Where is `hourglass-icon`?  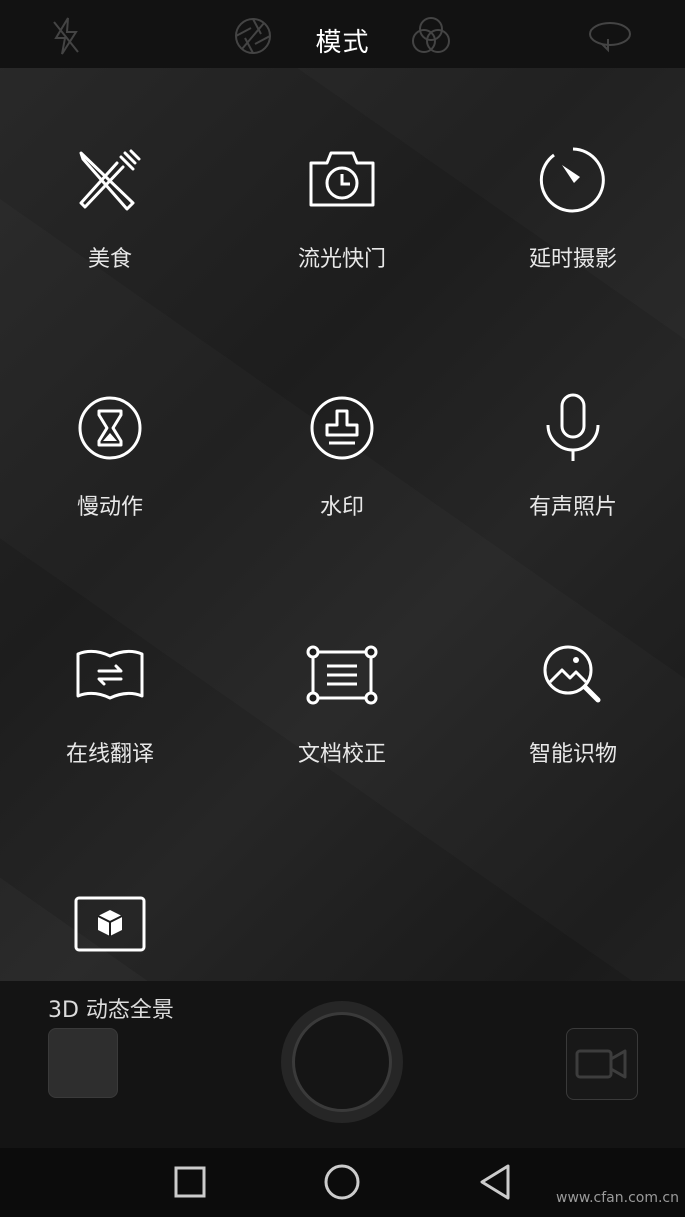 hourglass-icon is located at coordinates (110, 428).